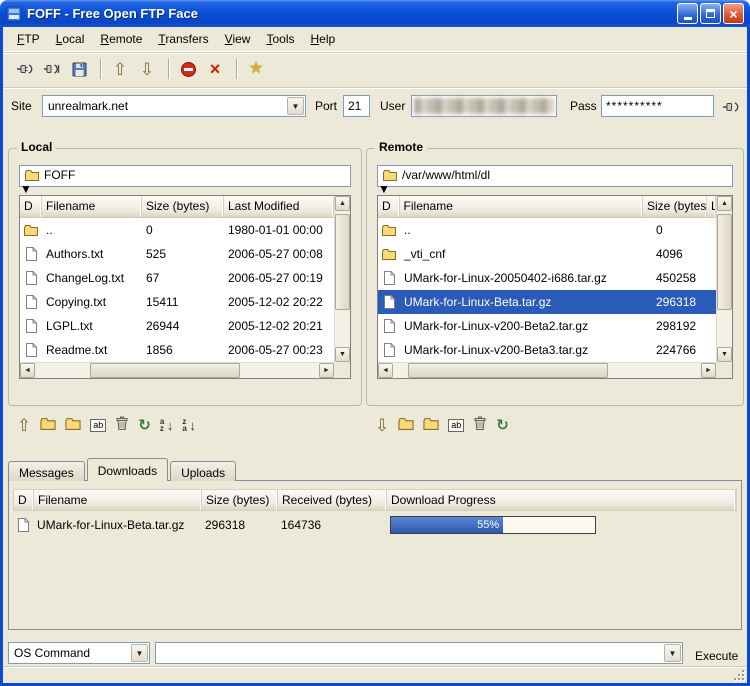 This screenshot has width=750, height=686. Describe the element at coordinates (657, 106) in the screenshot. I see `pass-input` at that location.